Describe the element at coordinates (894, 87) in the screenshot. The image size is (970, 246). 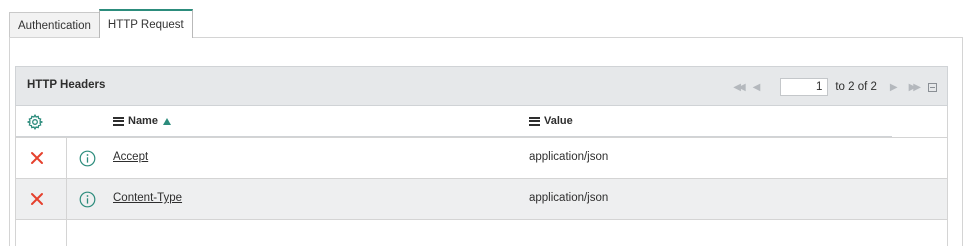
I see `next-page-icon: ▶` at that location.